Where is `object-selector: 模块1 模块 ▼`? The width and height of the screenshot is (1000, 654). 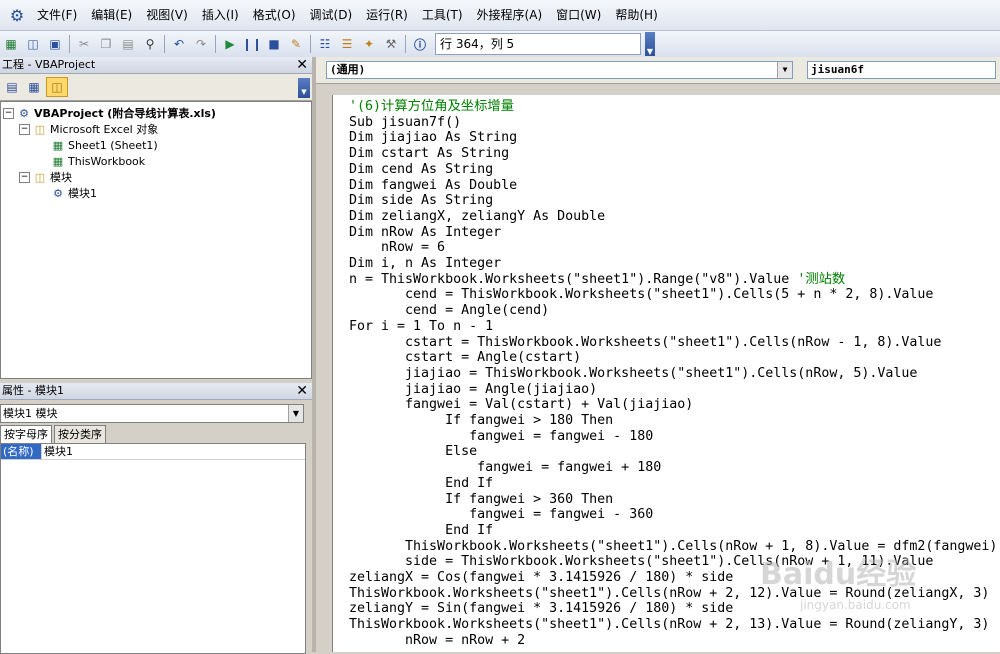
object-selector: 模块1 模块 ▼ is located at coordinates (152, 413).